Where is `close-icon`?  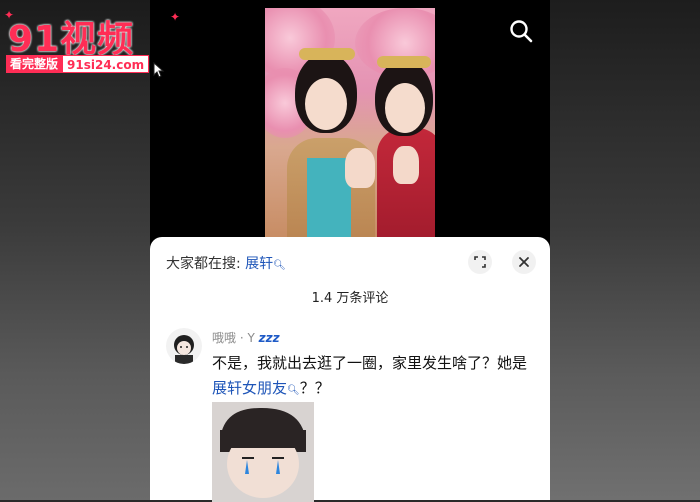
close-icon is located at coordinates (524, 262).